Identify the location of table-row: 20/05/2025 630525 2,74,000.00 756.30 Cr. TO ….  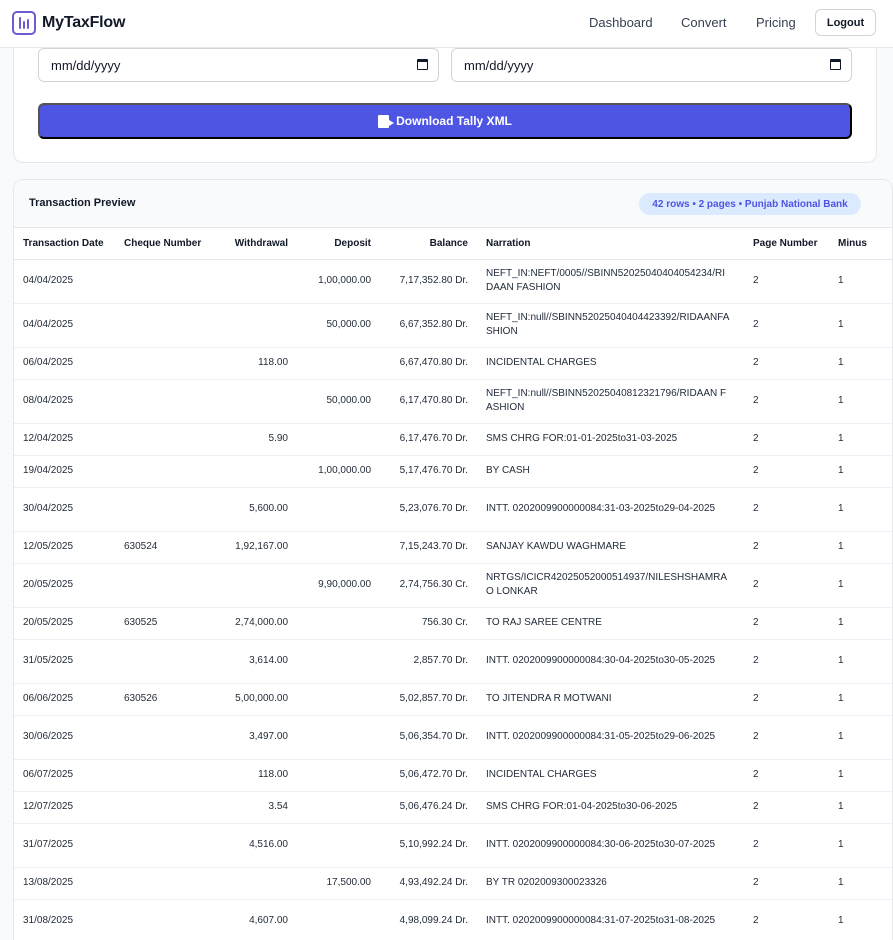
(453, 623).